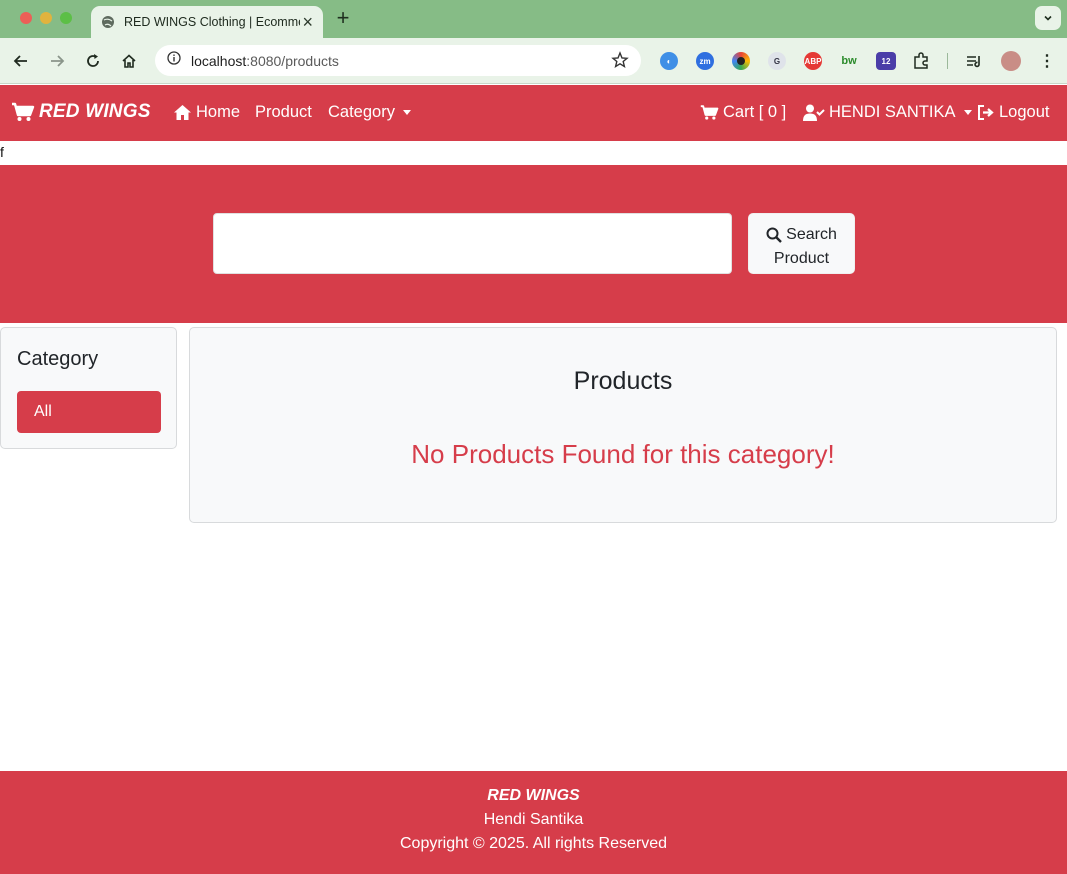 This screenshot has height=874, width=1067. What do you see at coordinates (921, 61) in the screenshot?
I see `extensions-puzzle-icon` at bounding box center [921, 61].